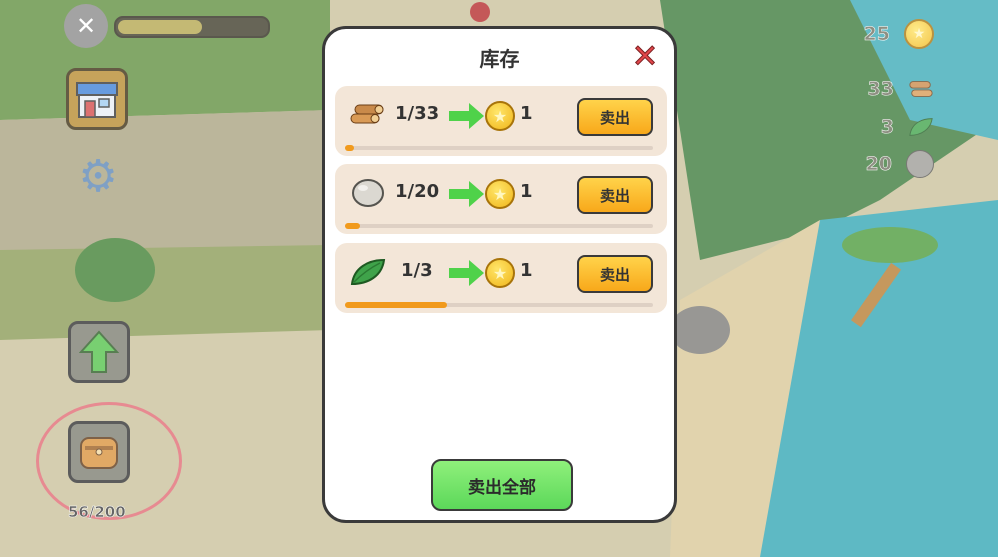 The image size is (998, 557). What do you see at coordinates (368, 272) in the screenshot?
I see `leaf-icon` at bounding box center [368, 272].